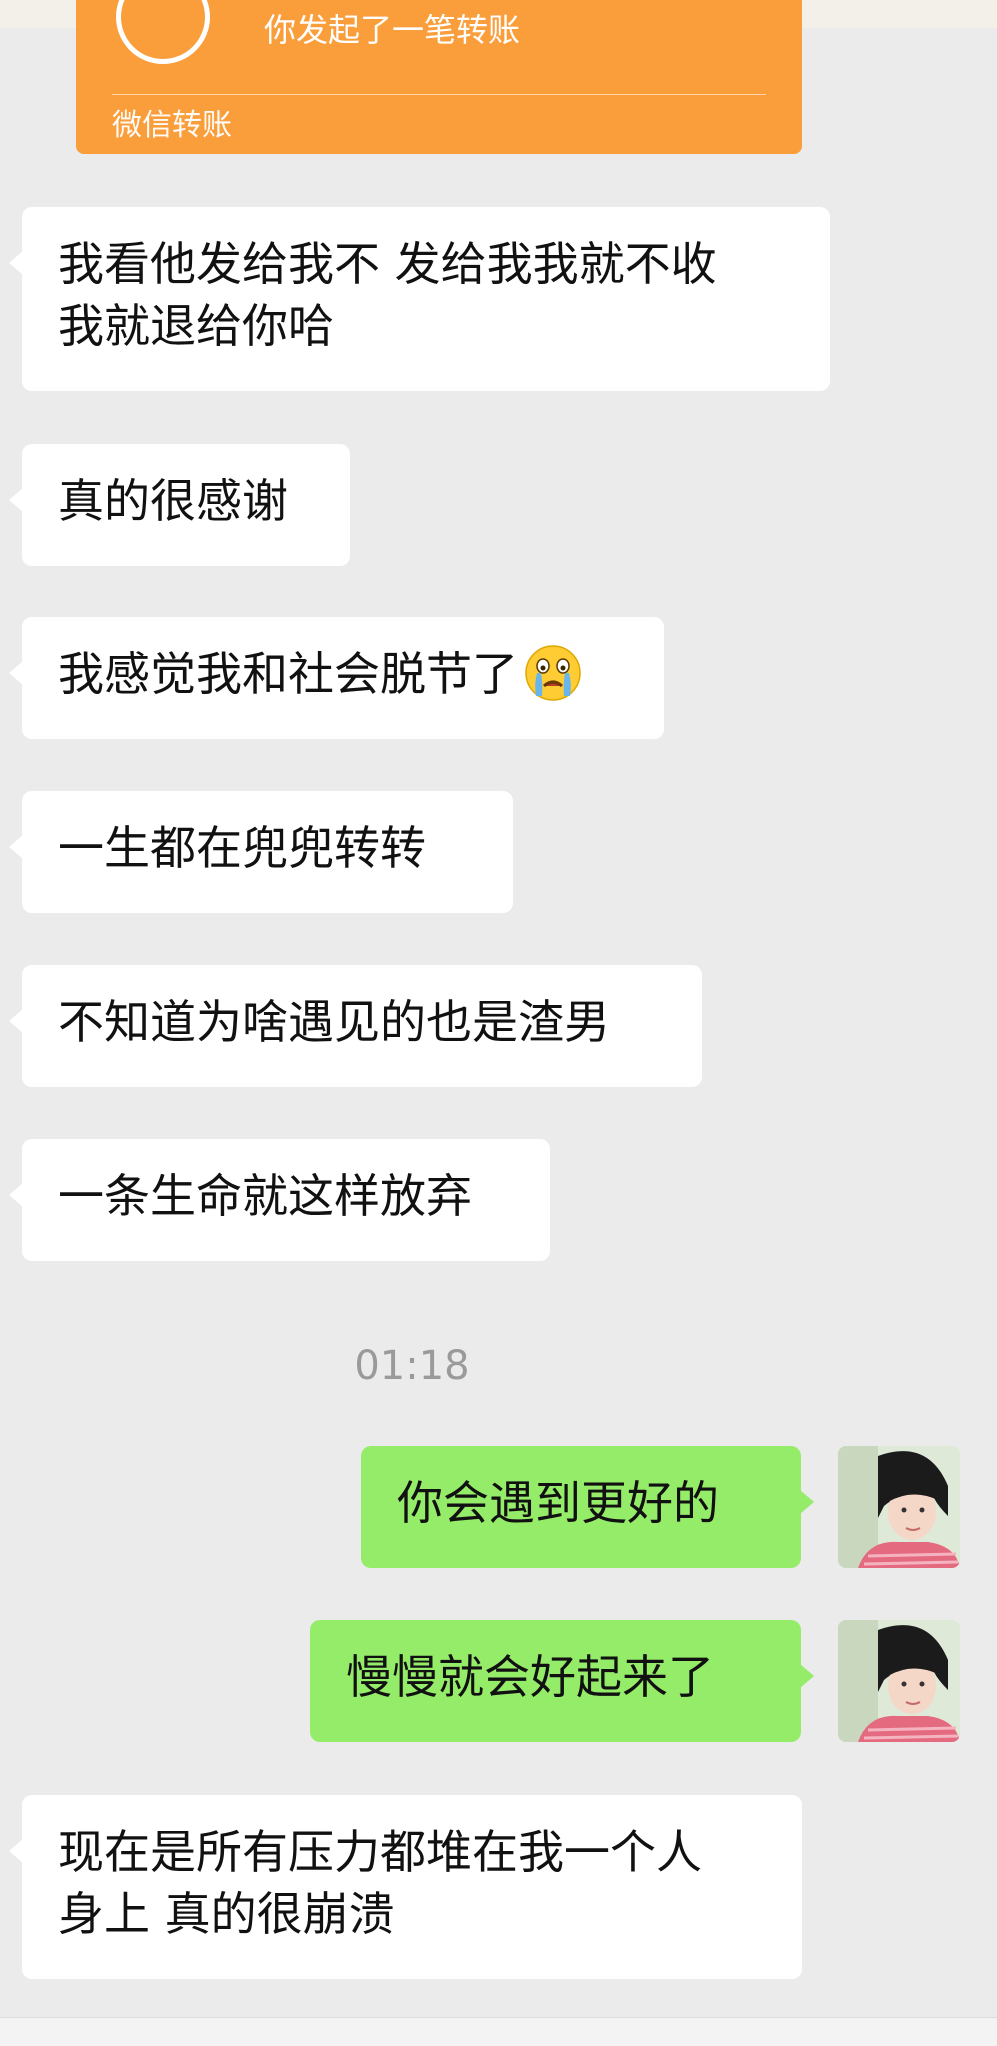 The width and height of the screenshot is (997, 2046). I want to click on incoming-message: 一条生命就这样放弃, so click(279, 1200).